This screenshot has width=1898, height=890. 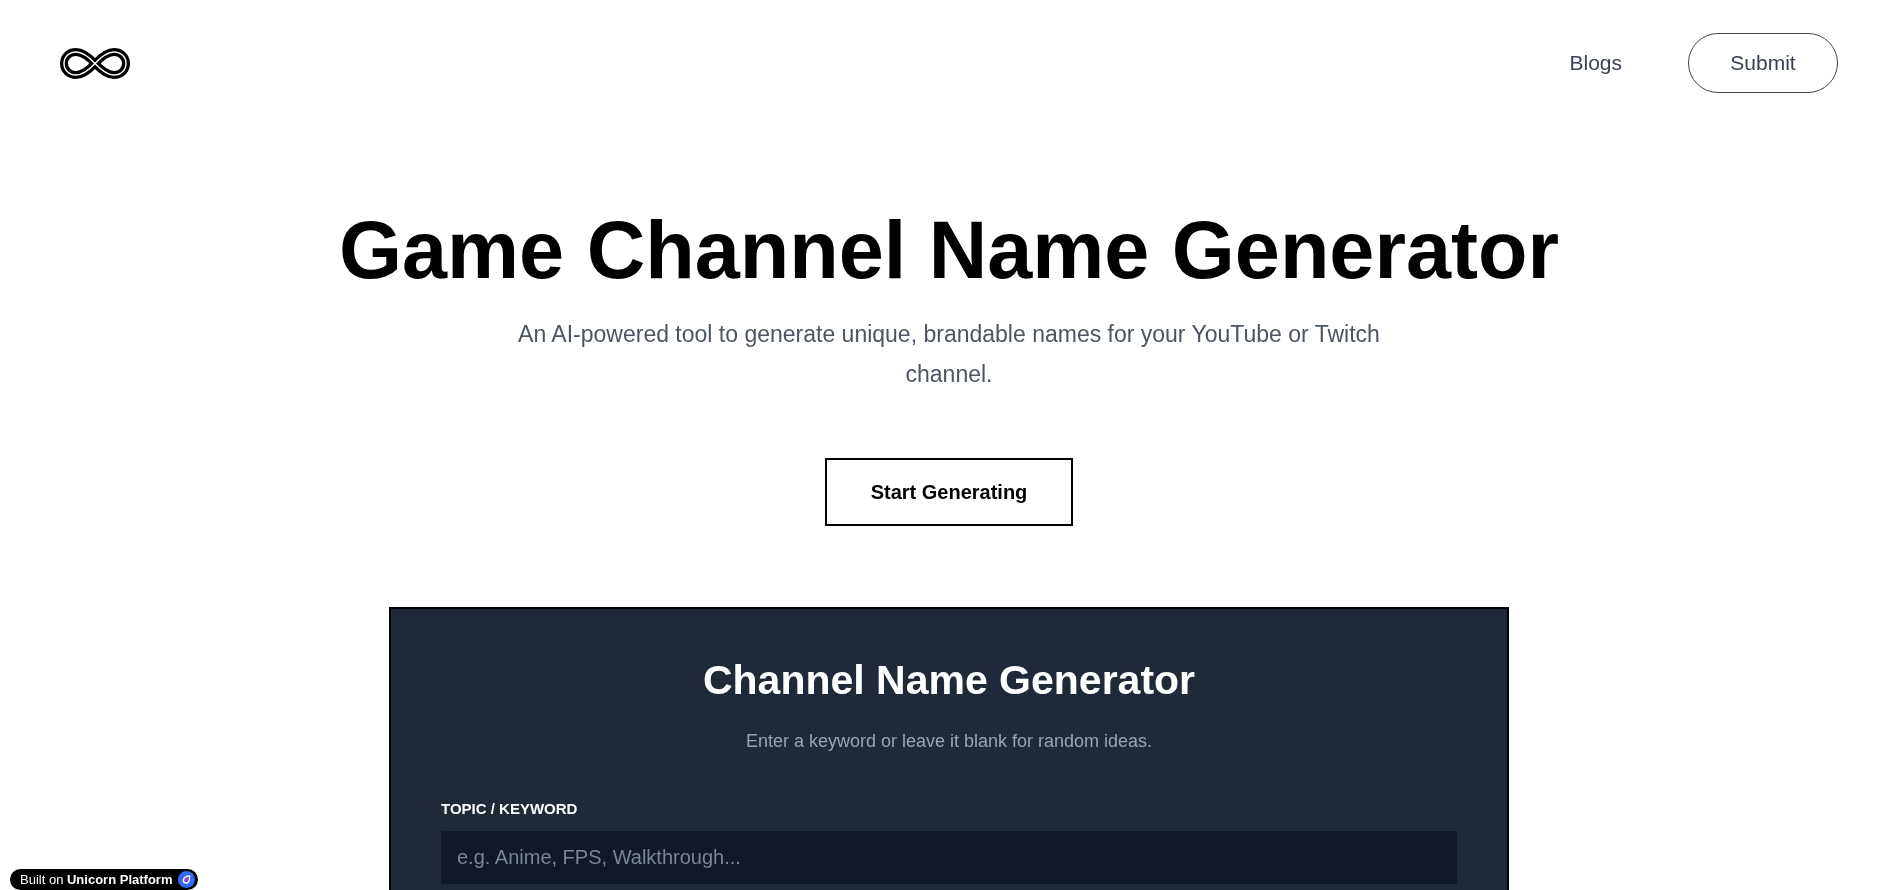 I want to click on nav-link: Blogs, so click(x=1595, y=63).